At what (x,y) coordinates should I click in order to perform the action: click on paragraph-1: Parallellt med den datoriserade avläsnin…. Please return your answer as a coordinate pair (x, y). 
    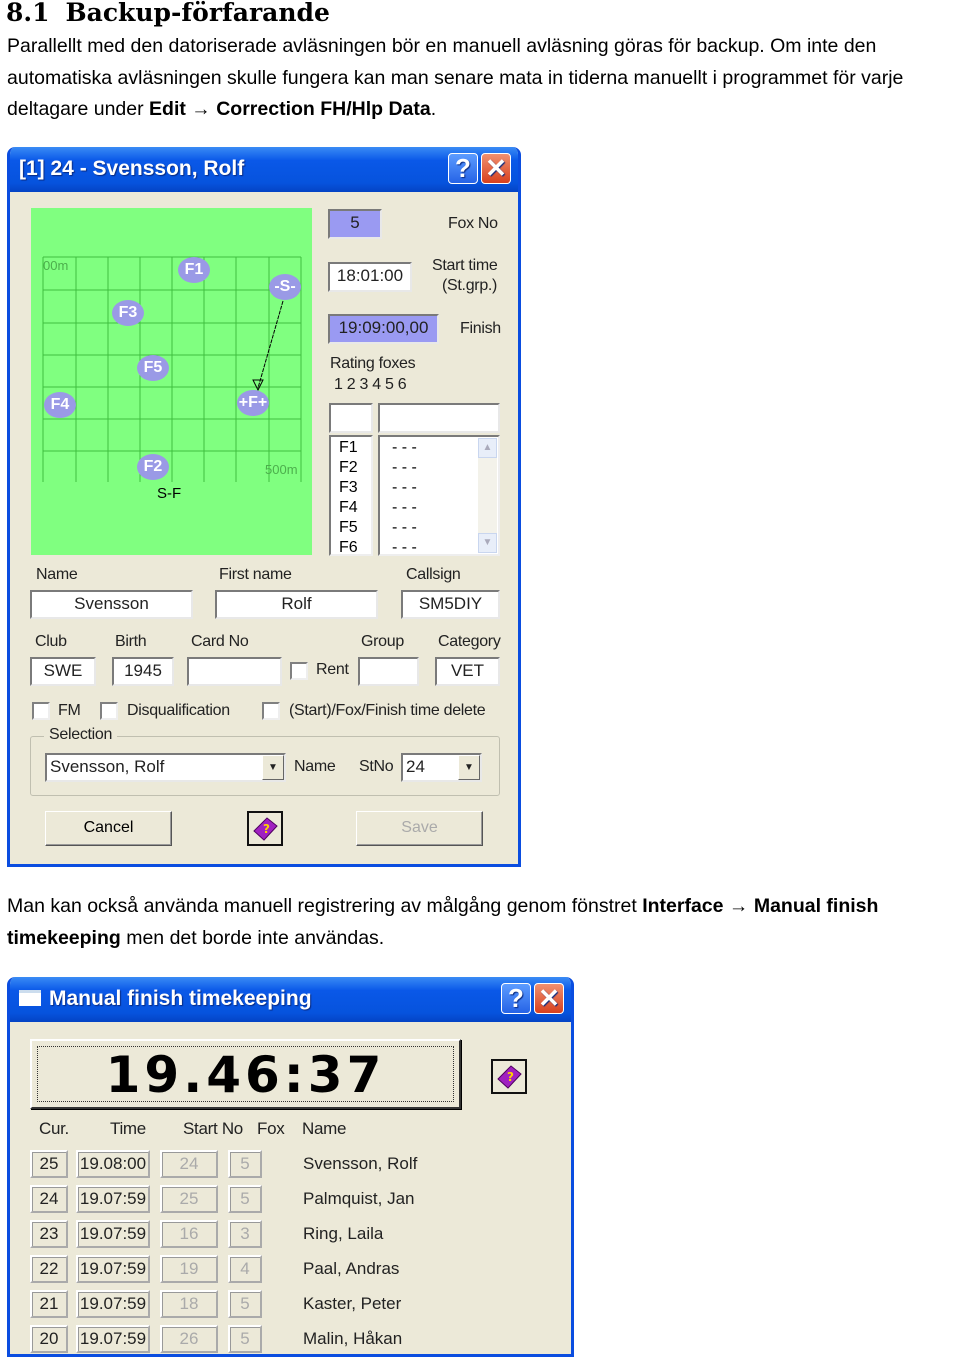
    Looking at the image, I should click on (455, 77).